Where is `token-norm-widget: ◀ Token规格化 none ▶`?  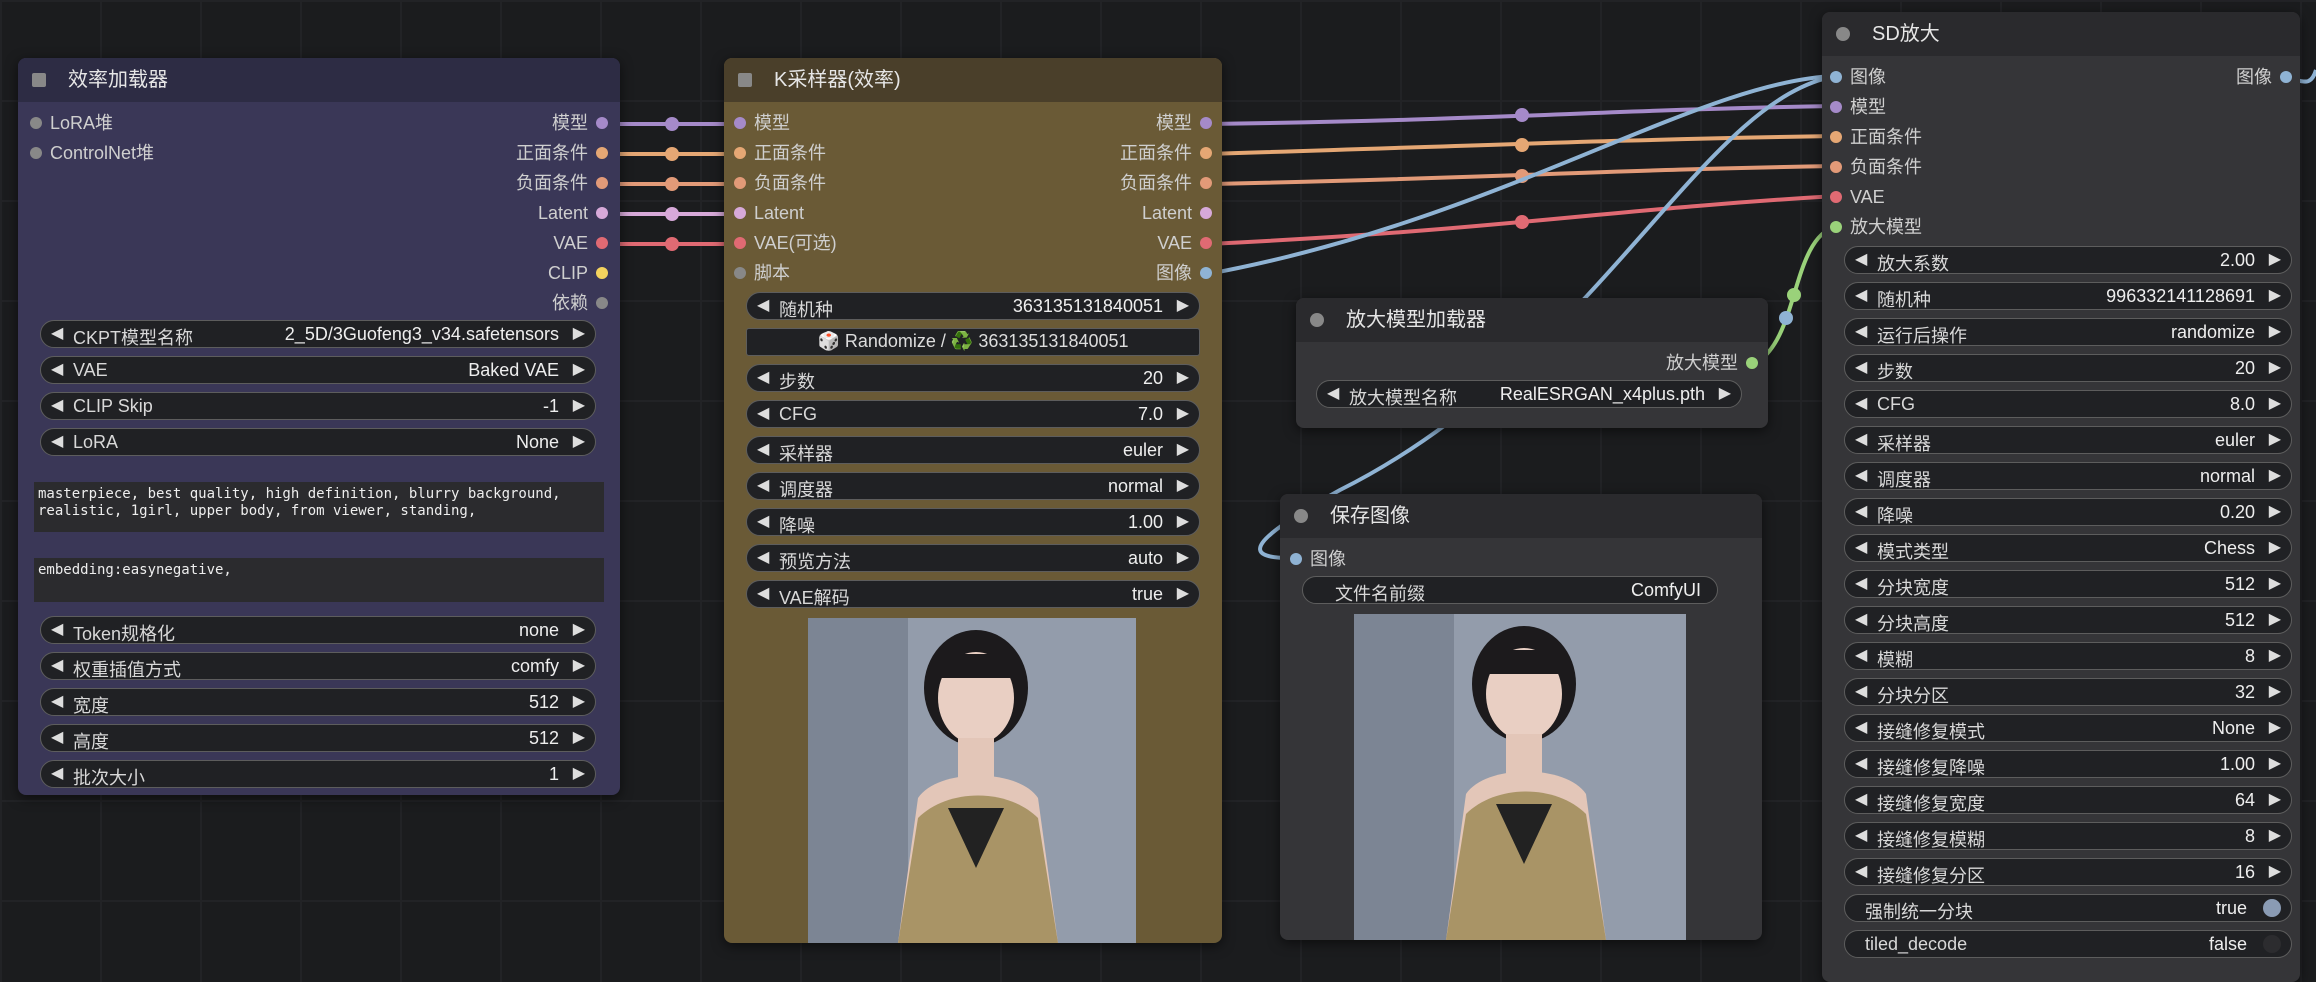 token-norm-widget: ◀ Token规格化 none ▶ is located at coordinates (318, 630).